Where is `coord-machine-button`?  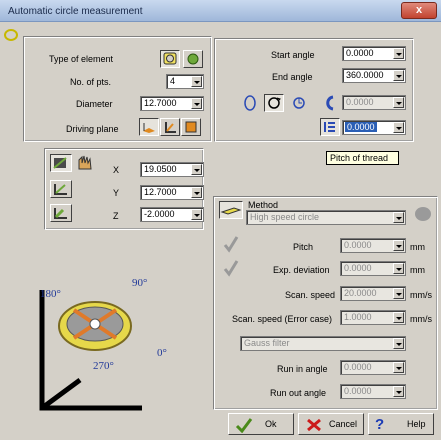
coord-machine-button is located at coordinates (61, 163).